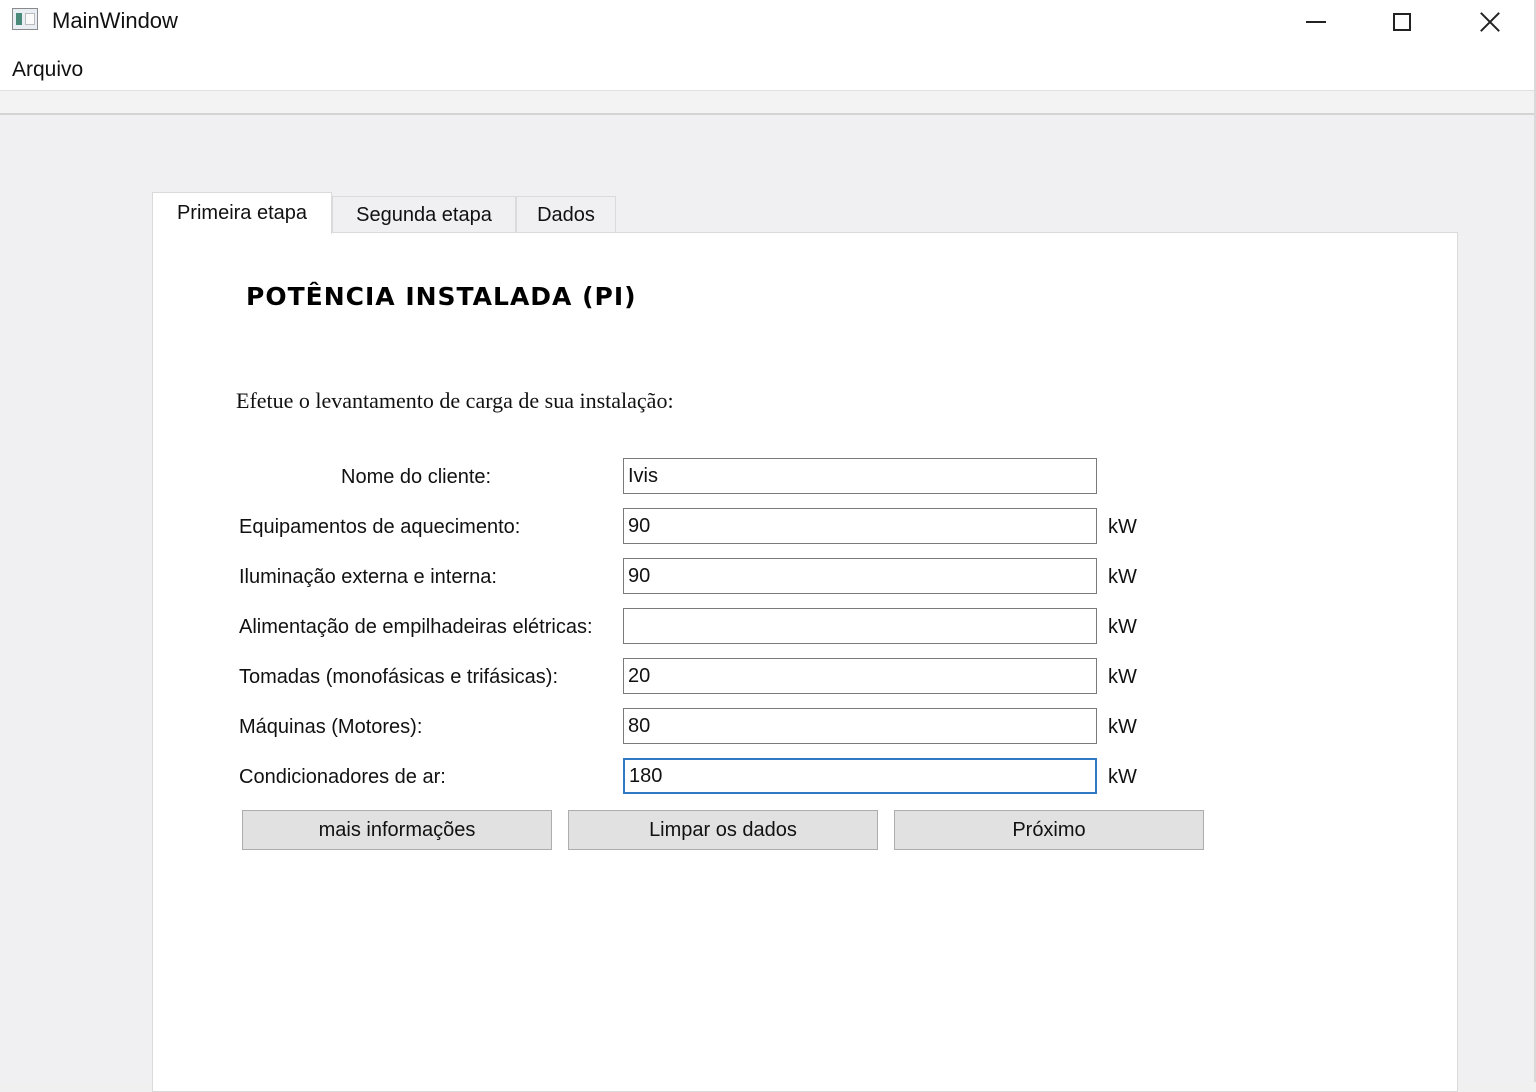 This screenshot has width=1536, height=1092. I want to click on window-title: MainWindow, so click(115, 20).